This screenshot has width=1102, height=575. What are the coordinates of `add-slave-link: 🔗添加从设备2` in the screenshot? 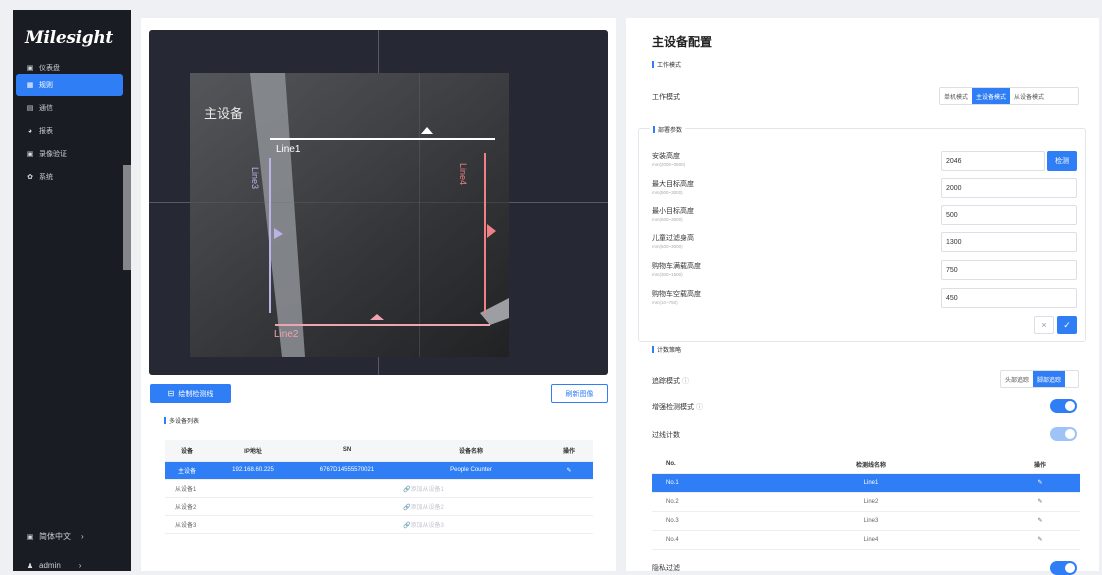 It's located at (471, 506).